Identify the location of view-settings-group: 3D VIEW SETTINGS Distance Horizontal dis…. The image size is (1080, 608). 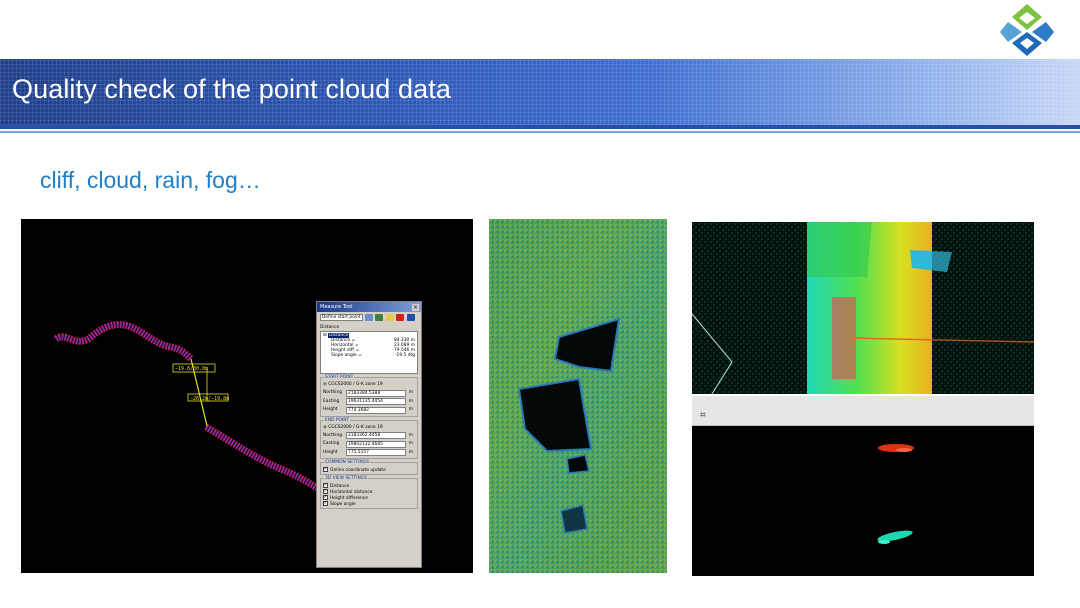
(369, 492).